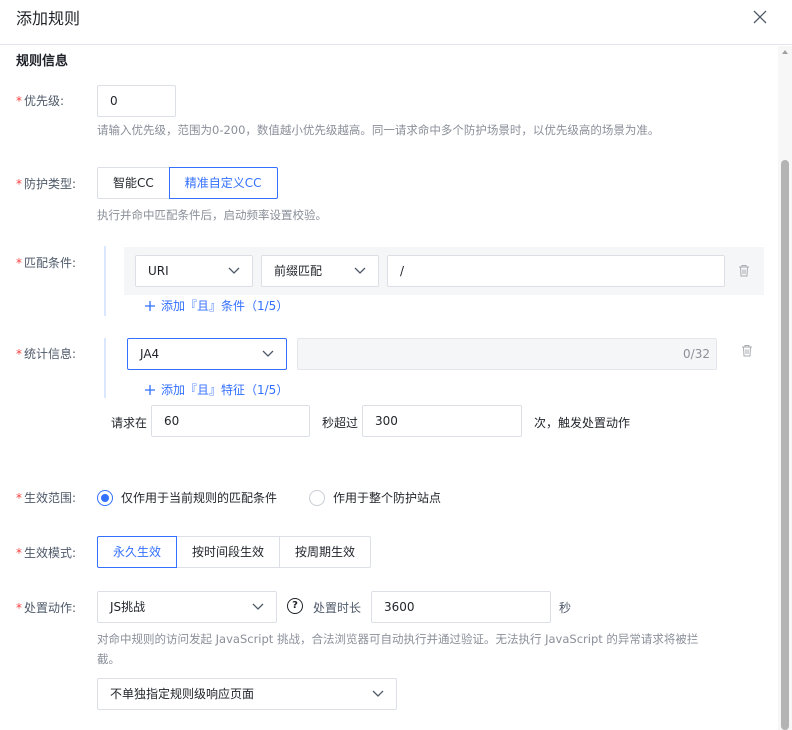  Describe the element at coordinates (136, 101) in the screenshot. I see `priority-input: 0` at that location.